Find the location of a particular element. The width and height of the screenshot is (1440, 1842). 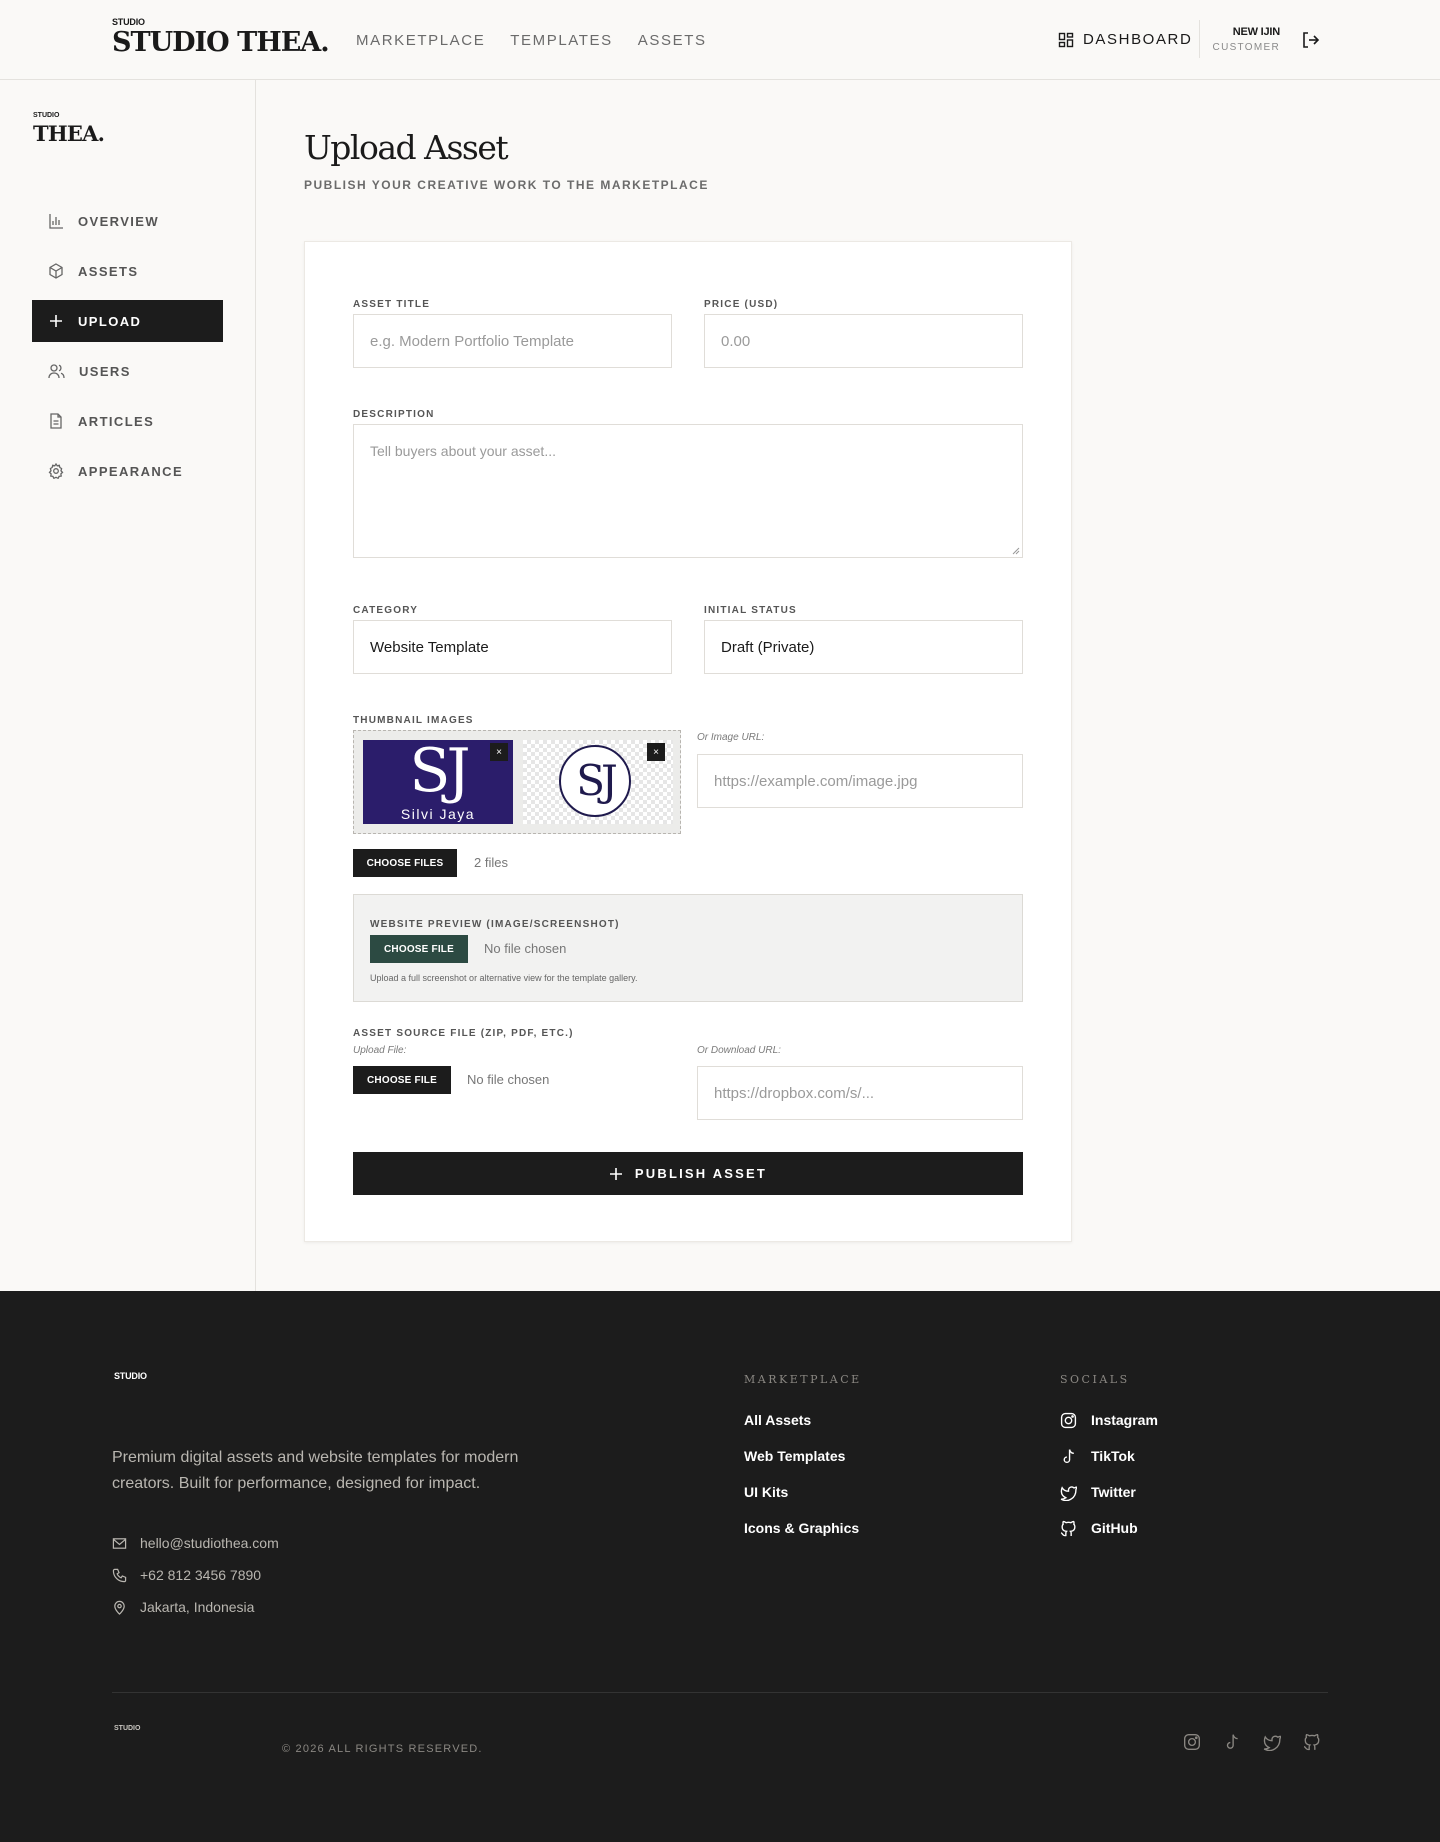

thumbnail-2-monogram: SJ is located at coordinates (597, 780).